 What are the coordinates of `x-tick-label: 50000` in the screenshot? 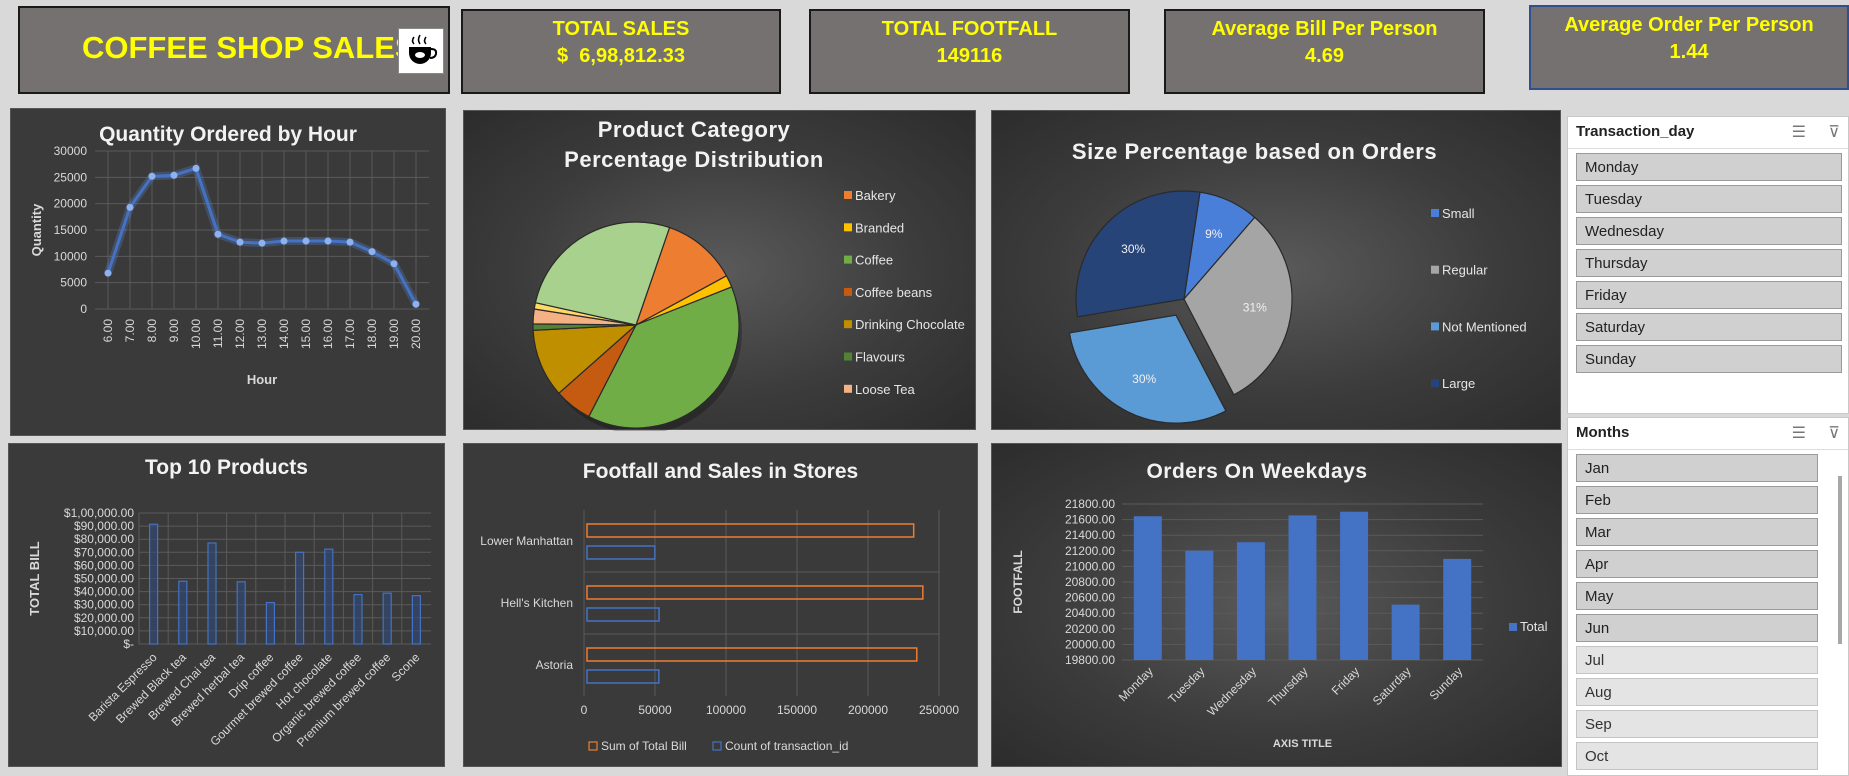 It's located at (655, 710).